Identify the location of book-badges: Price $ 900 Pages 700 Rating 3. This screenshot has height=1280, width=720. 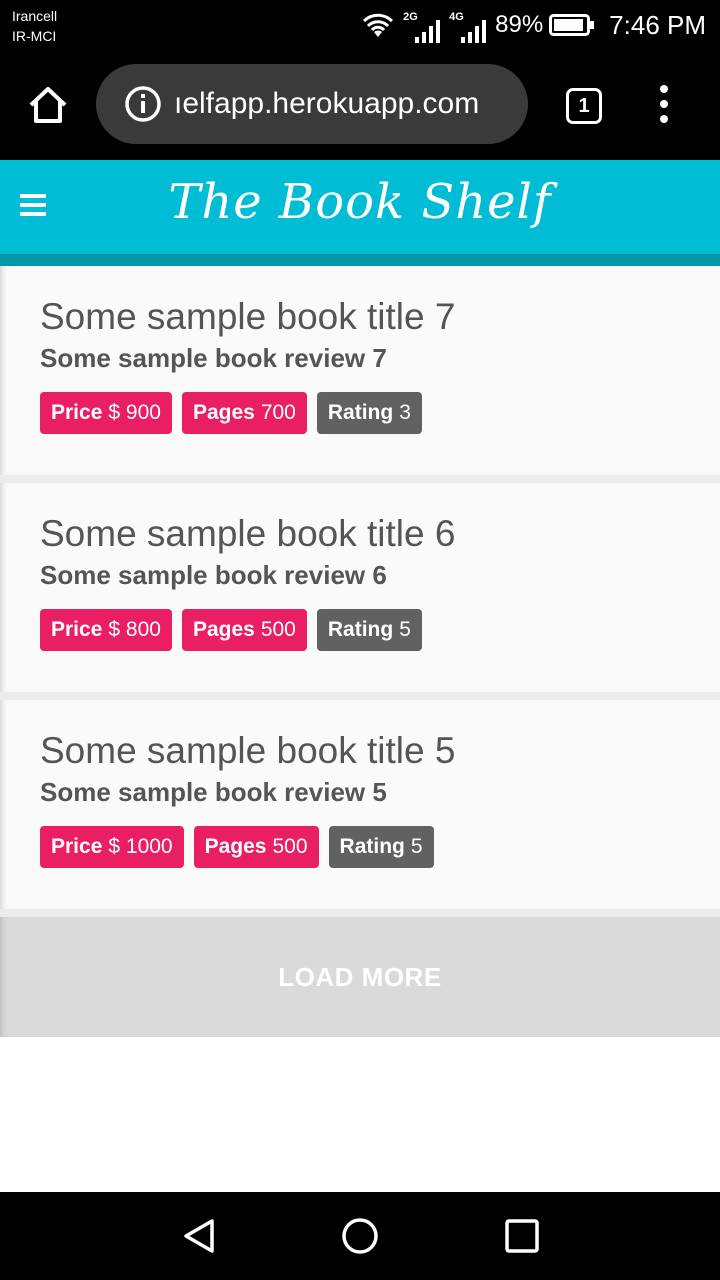
(380, 413).